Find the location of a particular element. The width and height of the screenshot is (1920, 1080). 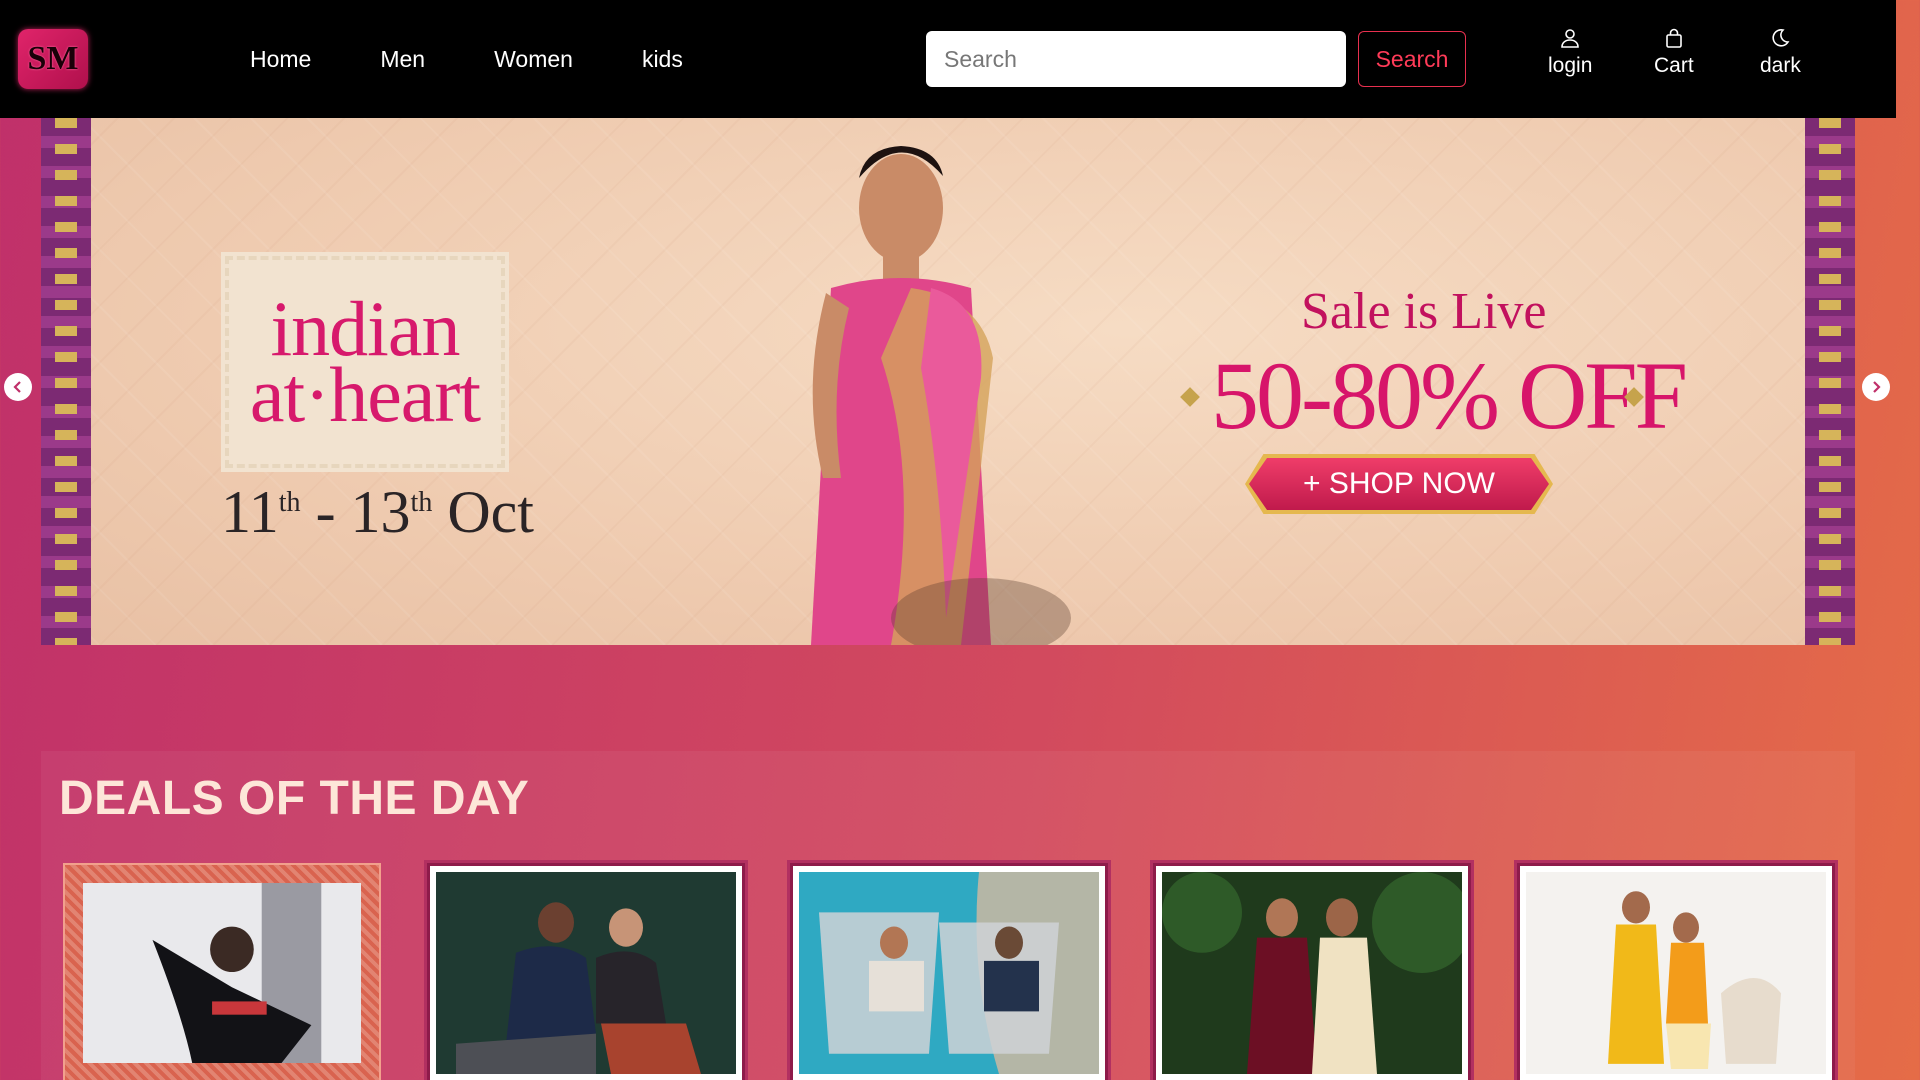

chevron-right-icon is located at coordinates (1877, 387).